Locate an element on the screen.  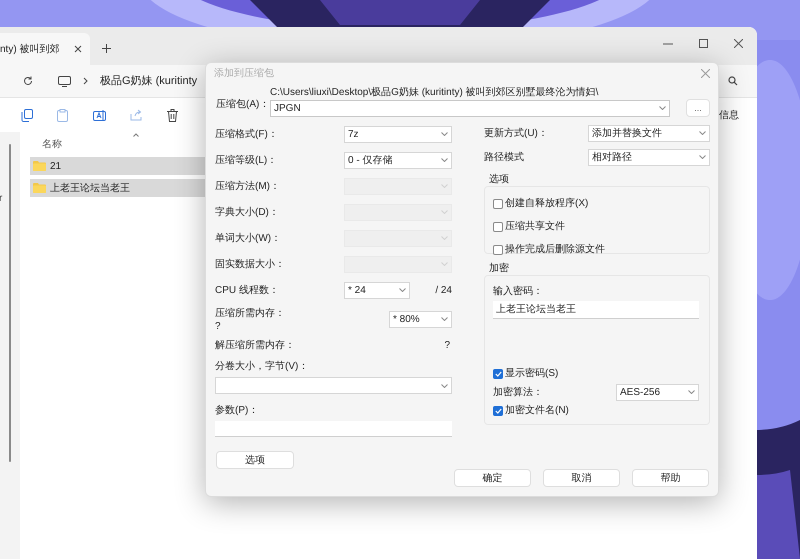
dropdown: AES-256 is located at coordinates (657, 392).